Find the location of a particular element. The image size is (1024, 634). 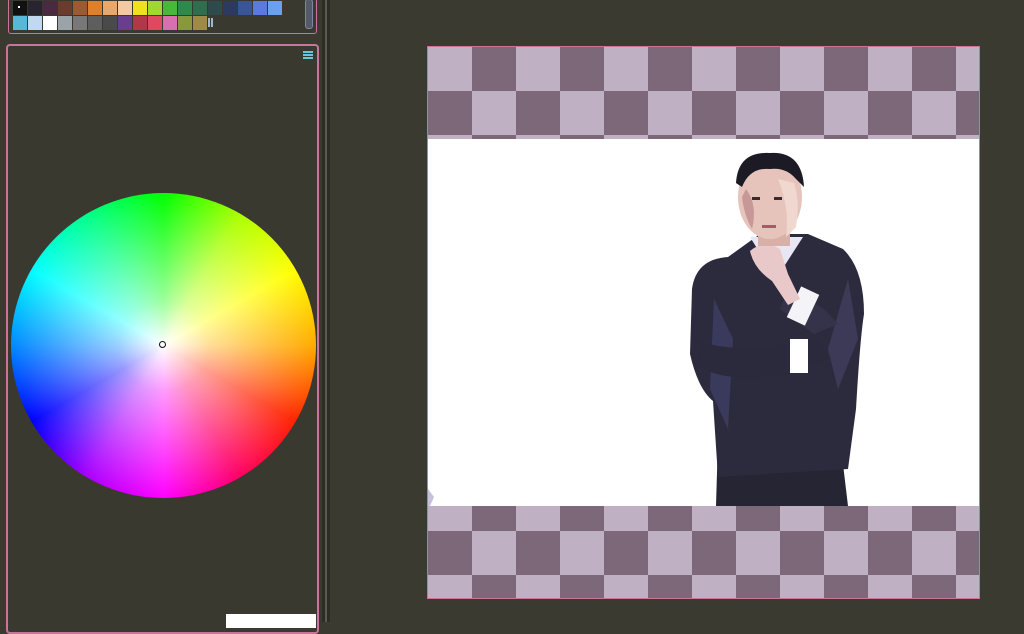

color-wheel is located at coordinates (163, 345).